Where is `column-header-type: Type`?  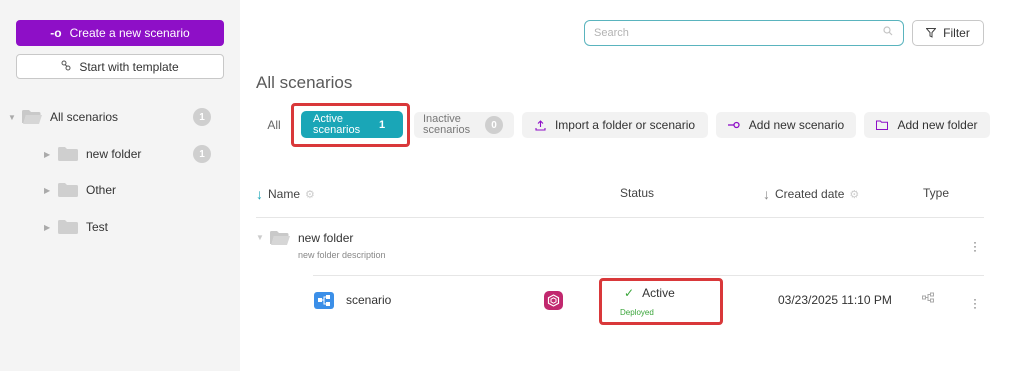
column-header-type: Type is located at coordinates (936, 193).